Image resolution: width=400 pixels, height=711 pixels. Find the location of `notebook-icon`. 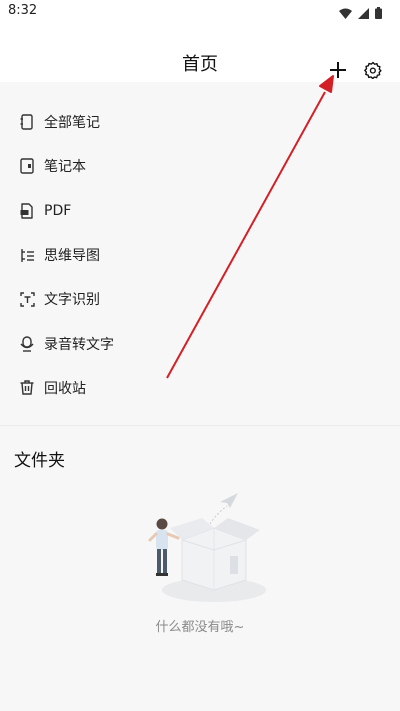

notebook-icon is located at coordinates (27, 122).